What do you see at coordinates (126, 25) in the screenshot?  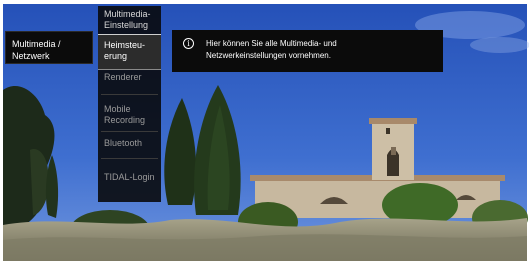 I see `menu-header-line2: Einstellung` at bounding box center [126, 25].